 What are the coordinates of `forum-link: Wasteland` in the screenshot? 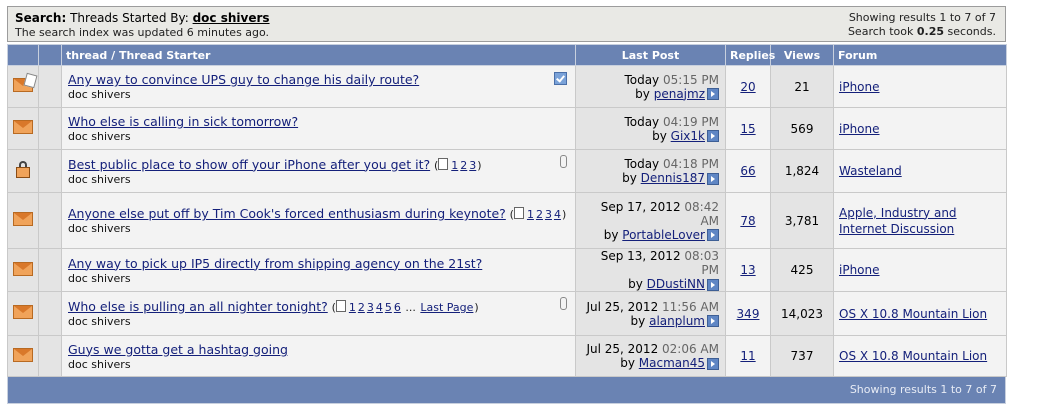 It's located at (870, 171).